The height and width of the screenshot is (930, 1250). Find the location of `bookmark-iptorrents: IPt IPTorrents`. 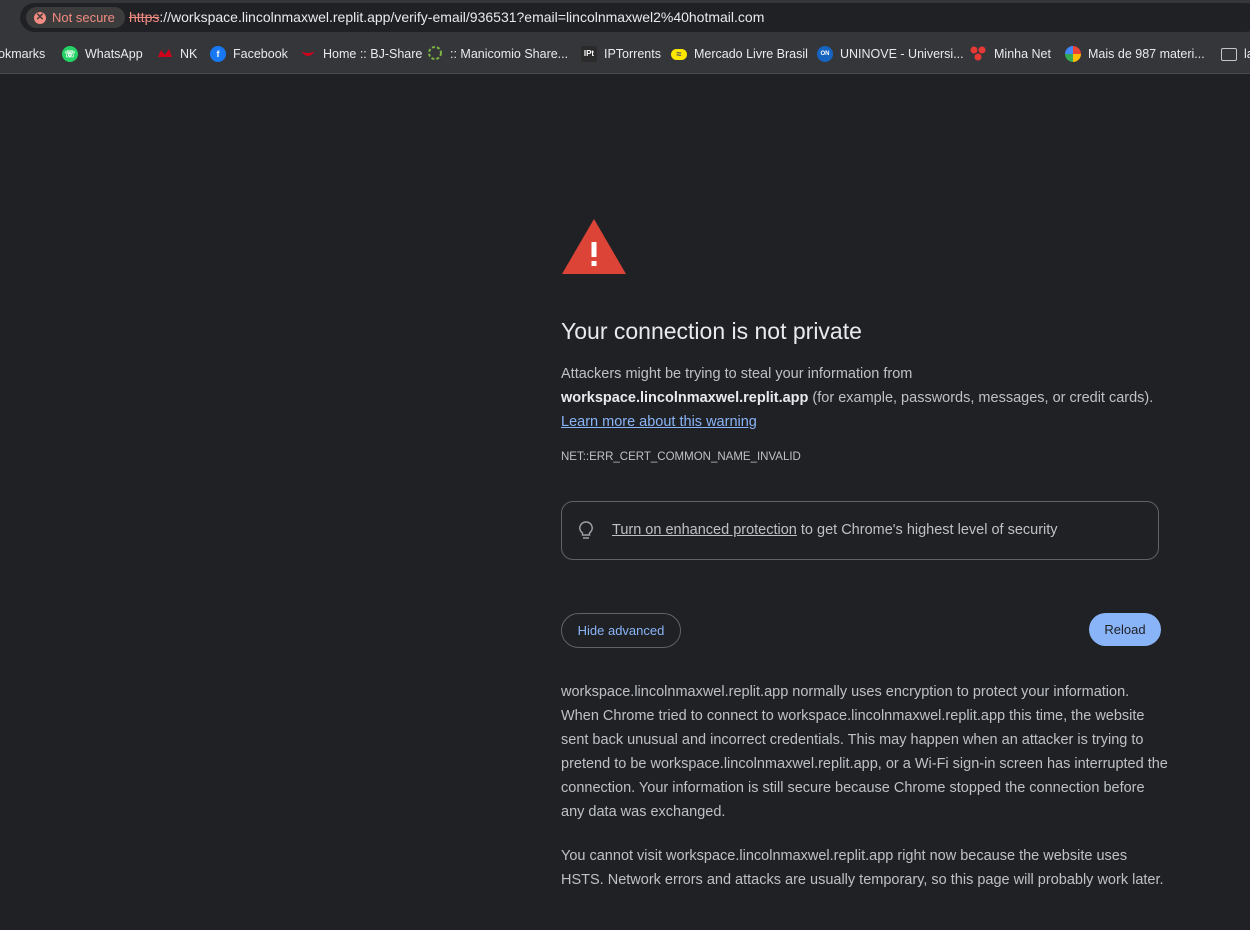

bookmark-iptorrents: IPt IPTorrents is located at coordinates (621, 54).